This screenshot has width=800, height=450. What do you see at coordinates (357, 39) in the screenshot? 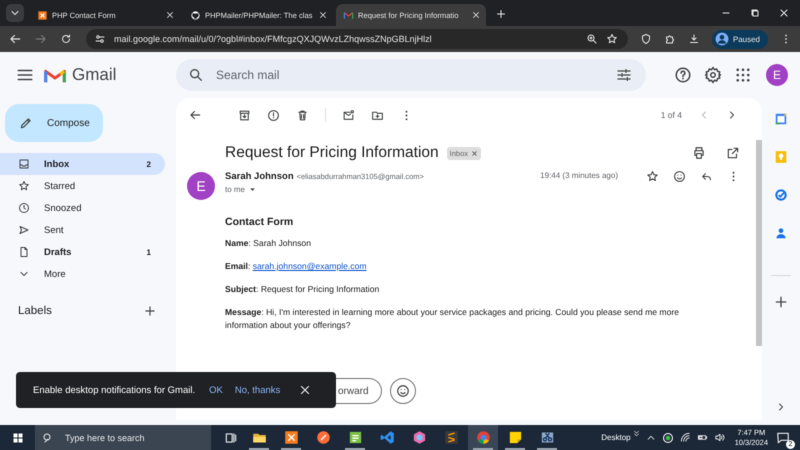
I see `address-bar: mail.google.com/mail/u/0/?ogbl#inbox/FMfcgzQXJQWvzLZhqwssZNpGBLnjHlzl` at bounding box center [357, 39].